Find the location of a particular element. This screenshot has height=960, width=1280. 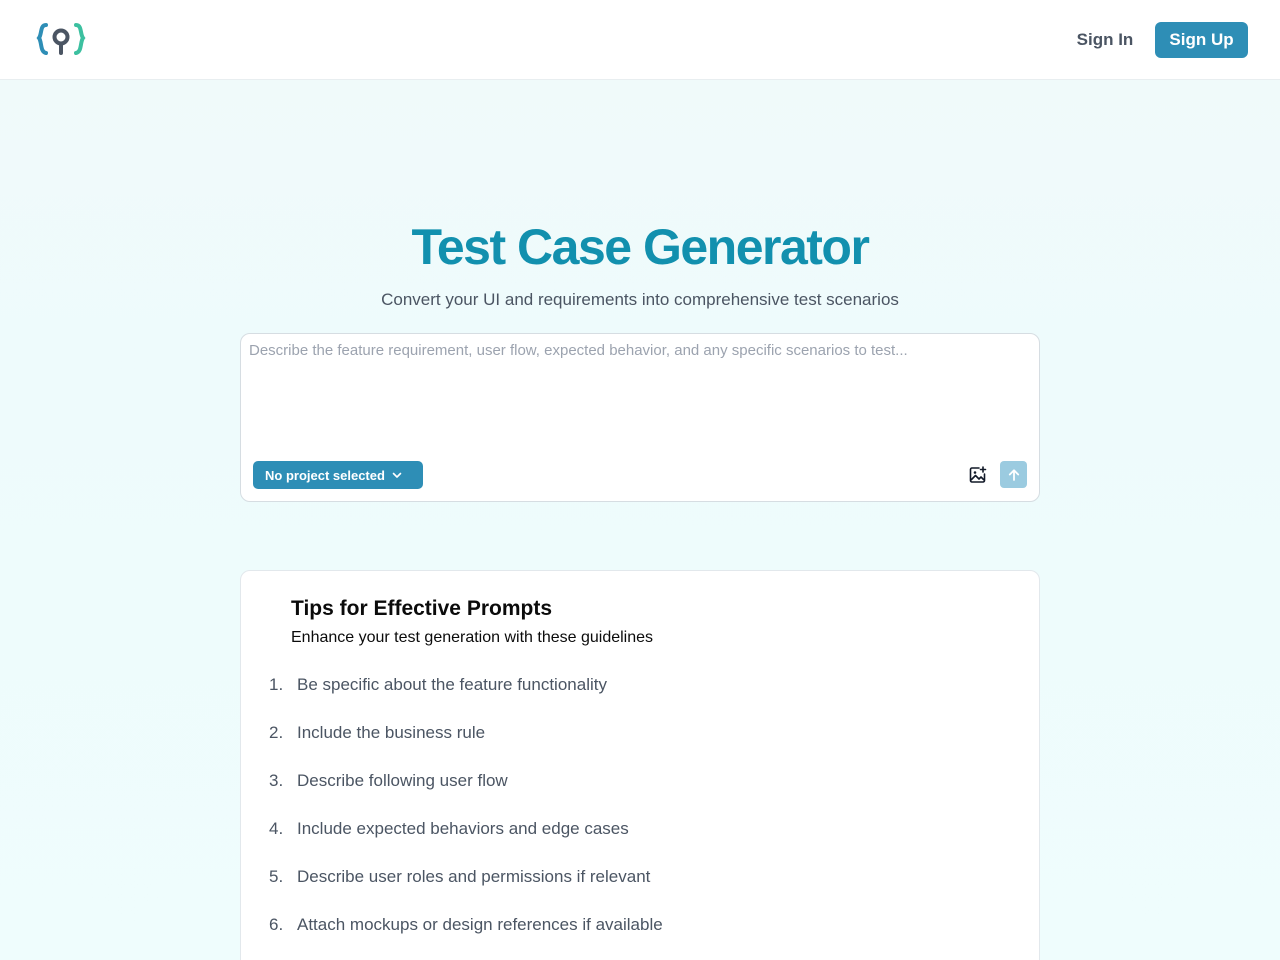

page-title: Test Case Generator is located at coordinates (640, 247).